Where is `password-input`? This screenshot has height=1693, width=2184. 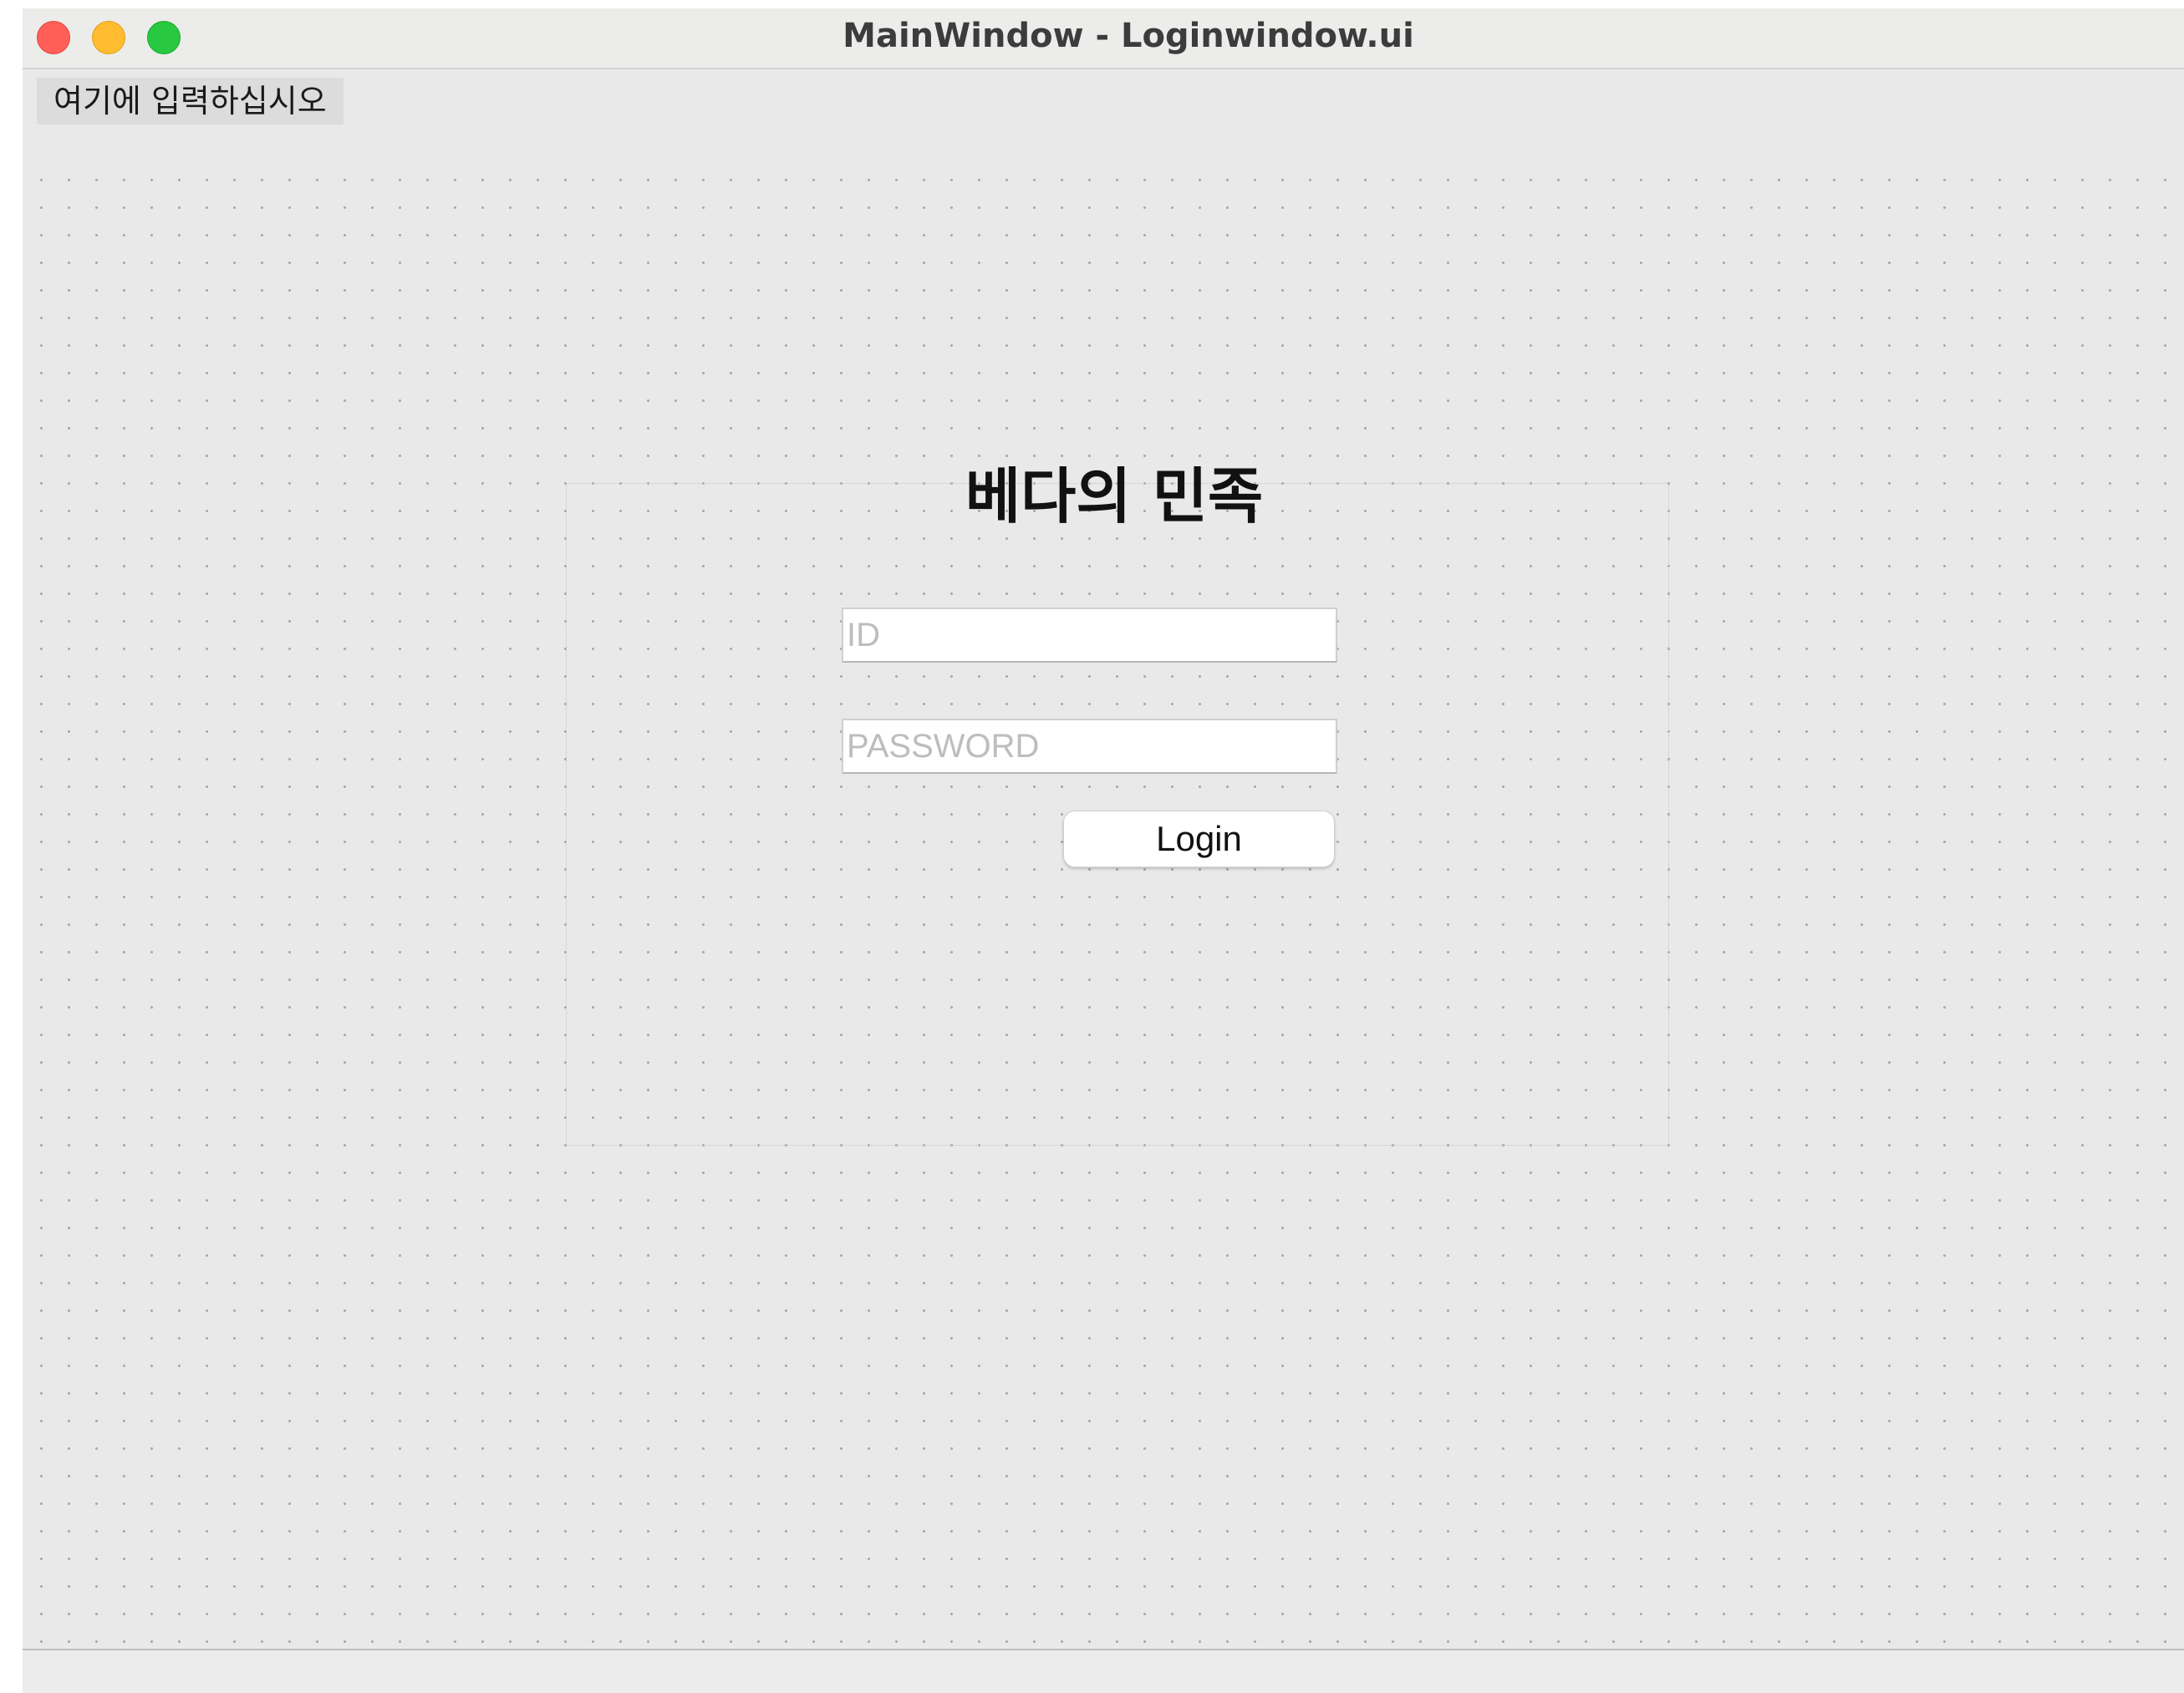 password-input is located at coordinates (1089, 746).